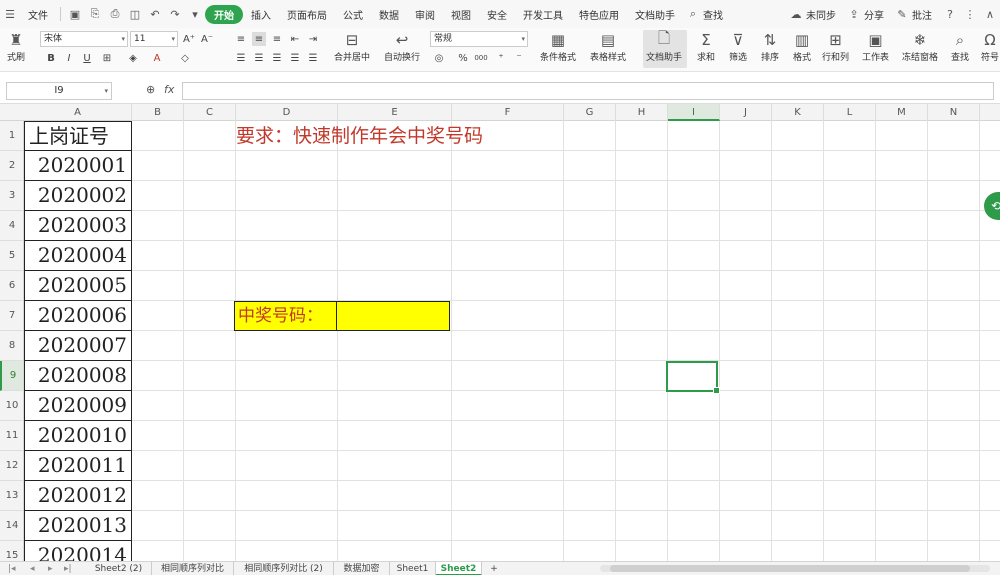 This screenshot has width=1000, height=575. What do you see at coordinates (395, 112) in the screenshot?
I see `column-header-e: E` at bounding box center [395, 112].